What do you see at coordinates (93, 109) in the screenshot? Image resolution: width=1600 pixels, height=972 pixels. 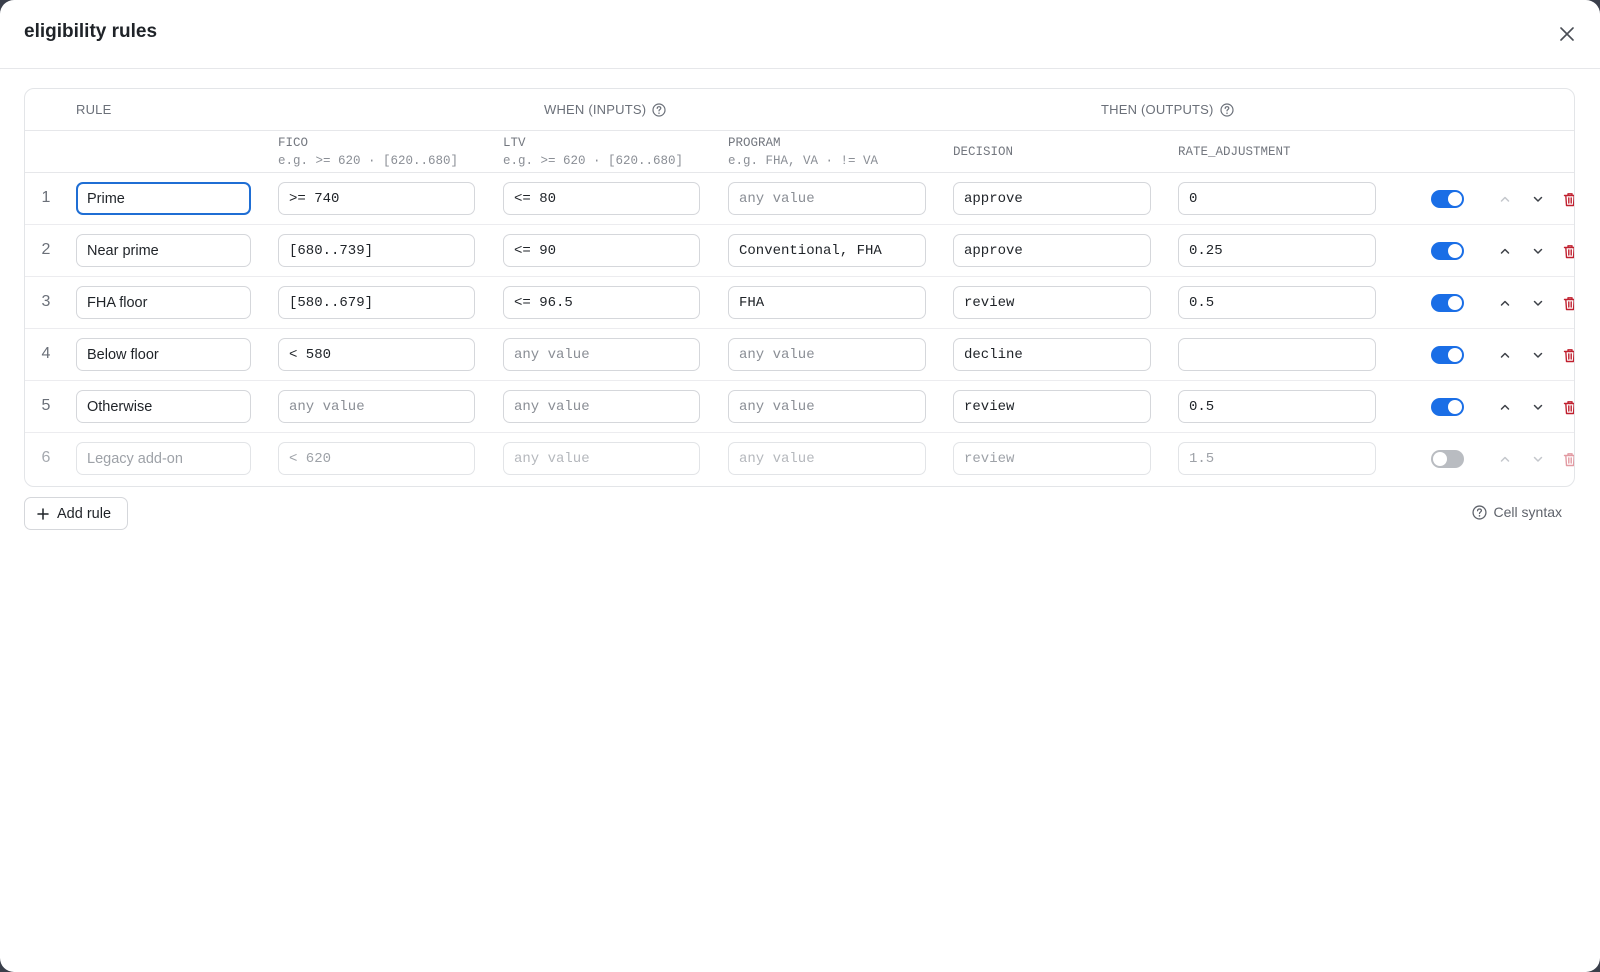 I see `rule-group-header: RULE` at bounding box center [93, 109].